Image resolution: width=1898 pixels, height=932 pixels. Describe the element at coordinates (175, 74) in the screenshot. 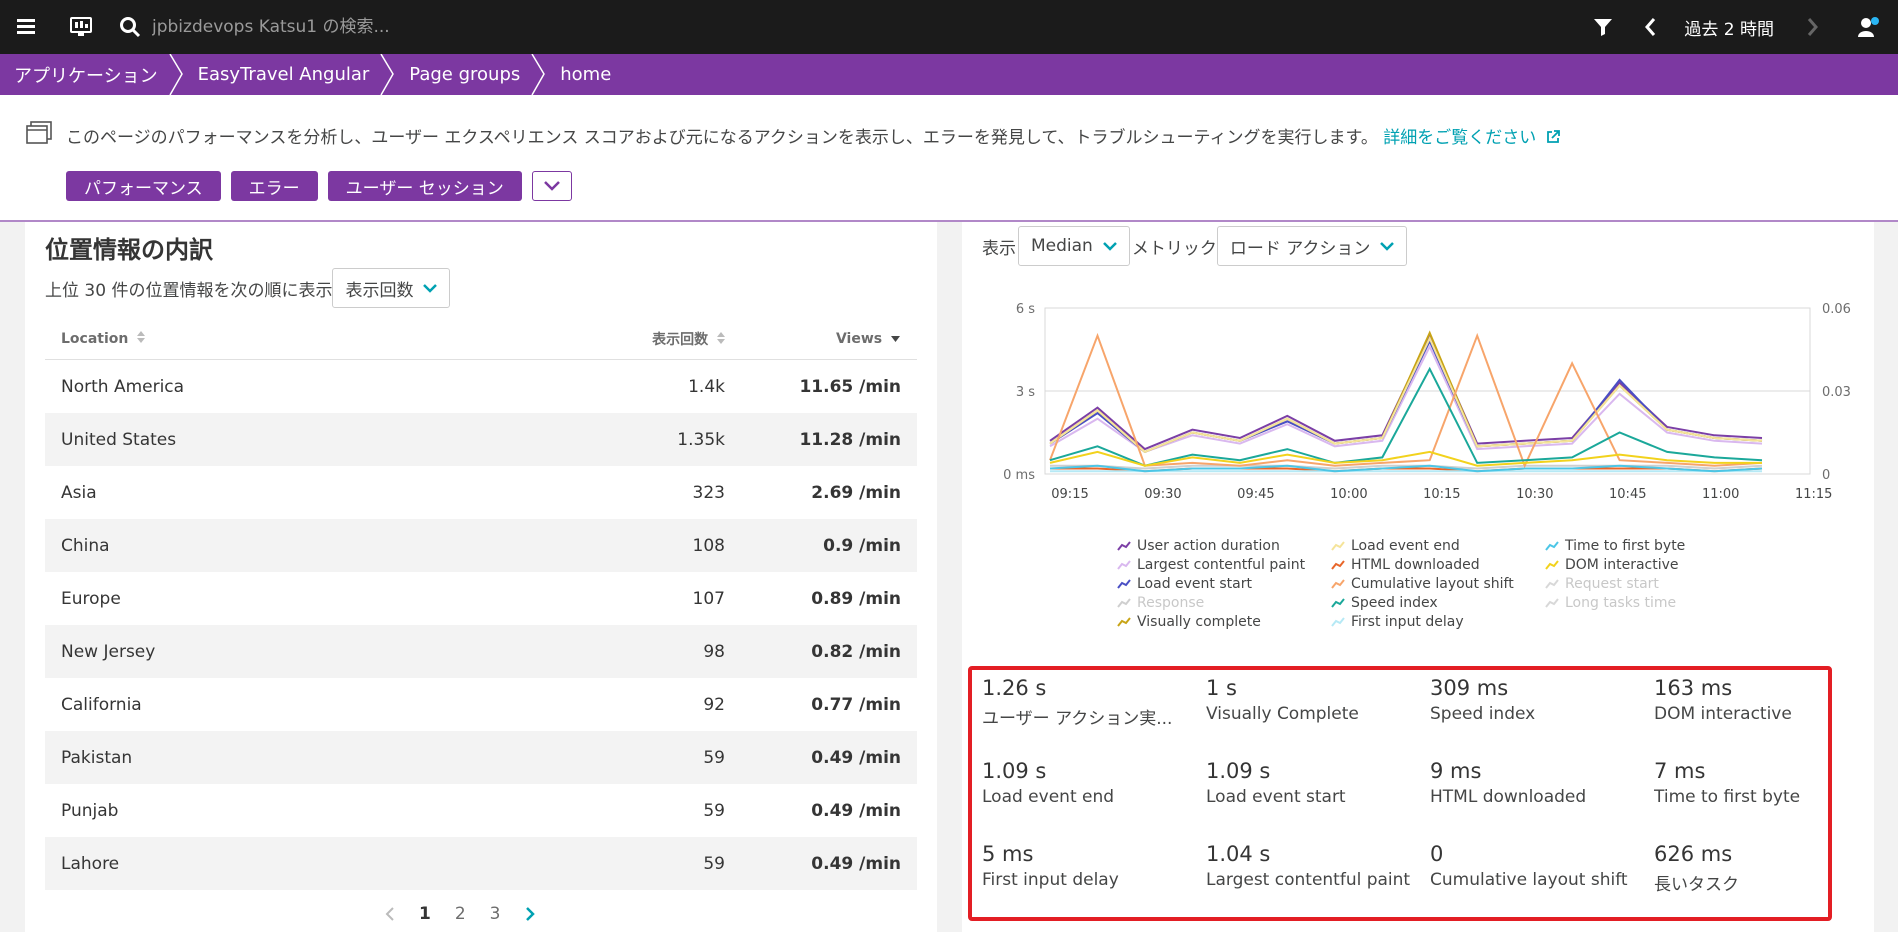

I see `breadcrumb-separator-icon` at that location.